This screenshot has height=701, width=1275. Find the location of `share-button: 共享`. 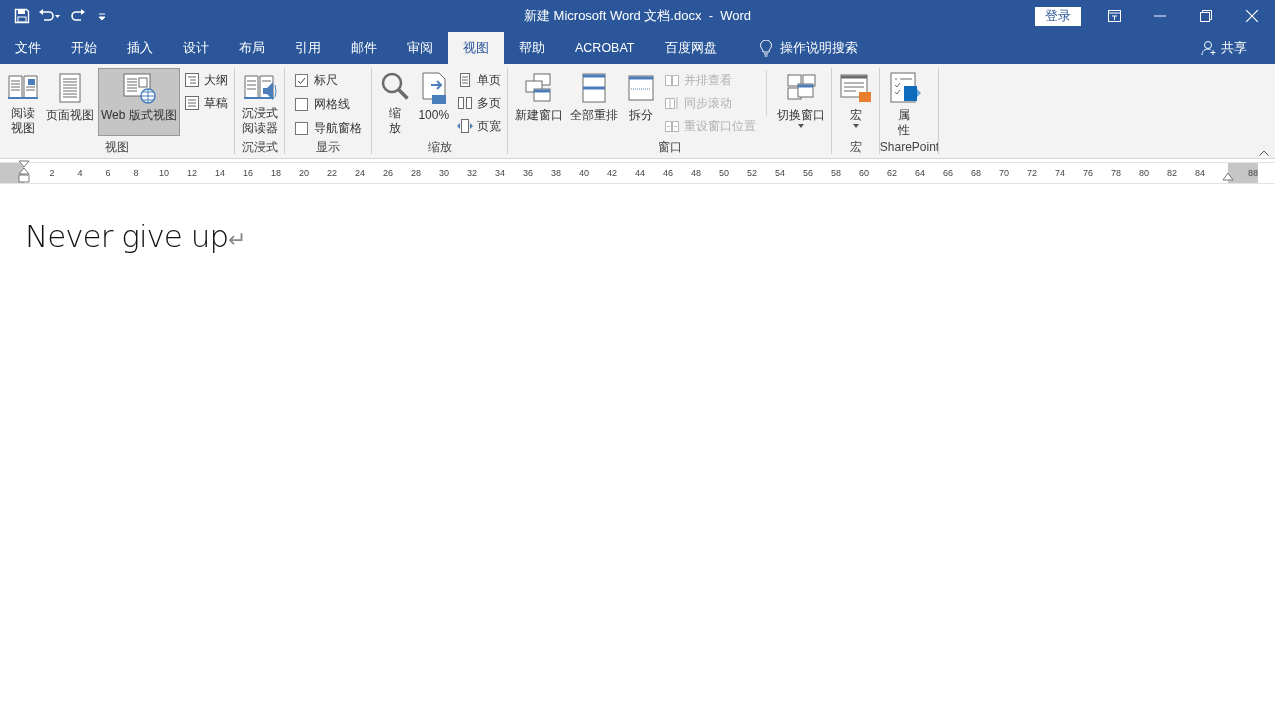

share-button: 共享 is located at coordinates (1224, 48).